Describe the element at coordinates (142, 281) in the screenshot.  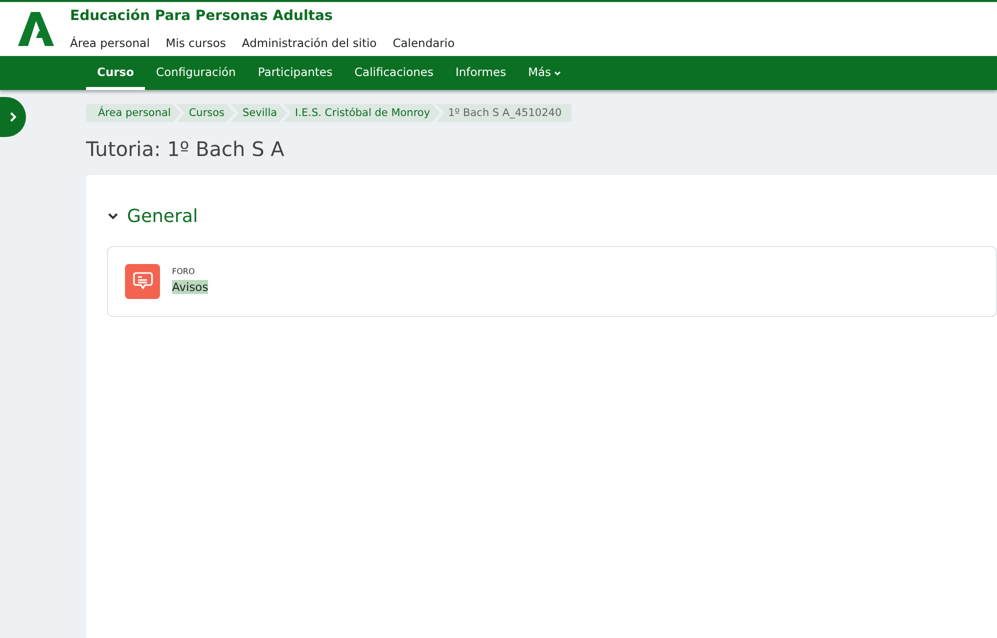
I see `forum-icon` at that location.